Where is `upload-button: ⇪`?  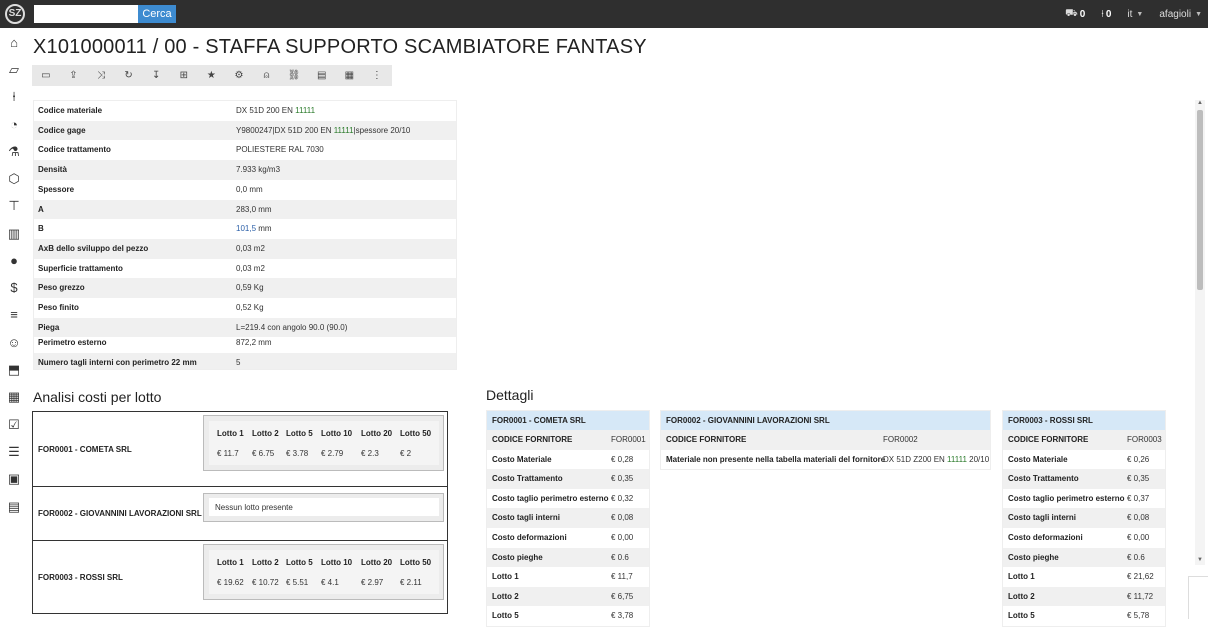 upload-button: ⇪ is located at coordinates (74, 75).